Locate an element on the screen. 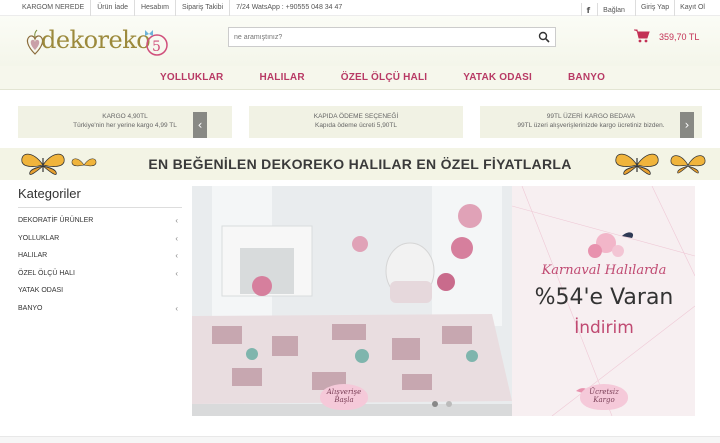 The width and height of the screenshot is (720, 443). nav-yatak-odasi: YATAK ODASI is located at coordinates (497, 78).